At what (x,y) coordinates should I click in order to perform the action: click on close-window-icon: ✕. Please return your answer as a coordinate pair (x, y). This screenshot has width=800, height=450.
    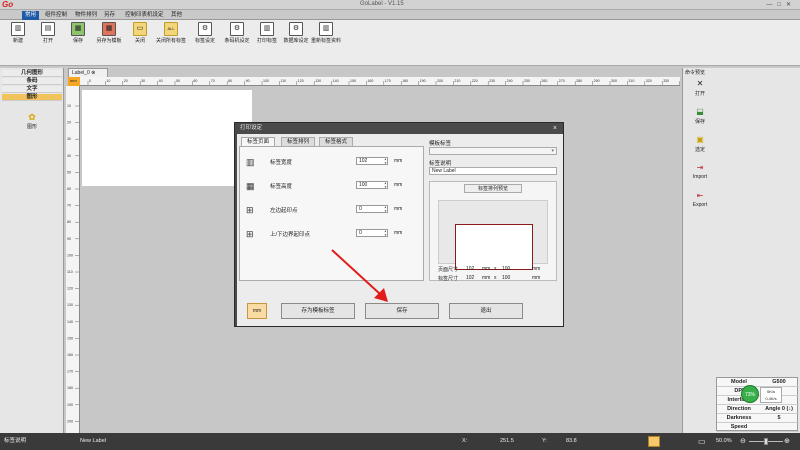
    Looking at the image, I should click on (791, 5).